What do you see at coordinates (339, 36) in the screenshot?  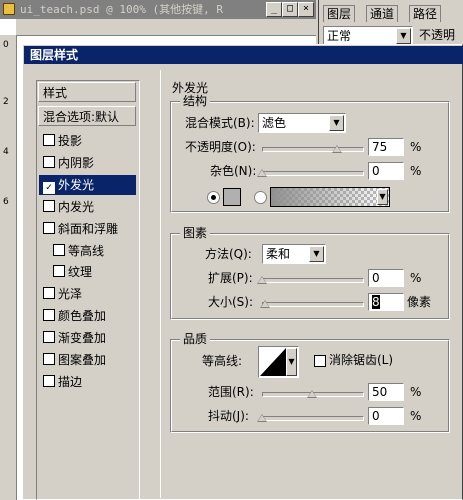 I see `layer-blend-value: 正常` at bounding box center [339, 36].